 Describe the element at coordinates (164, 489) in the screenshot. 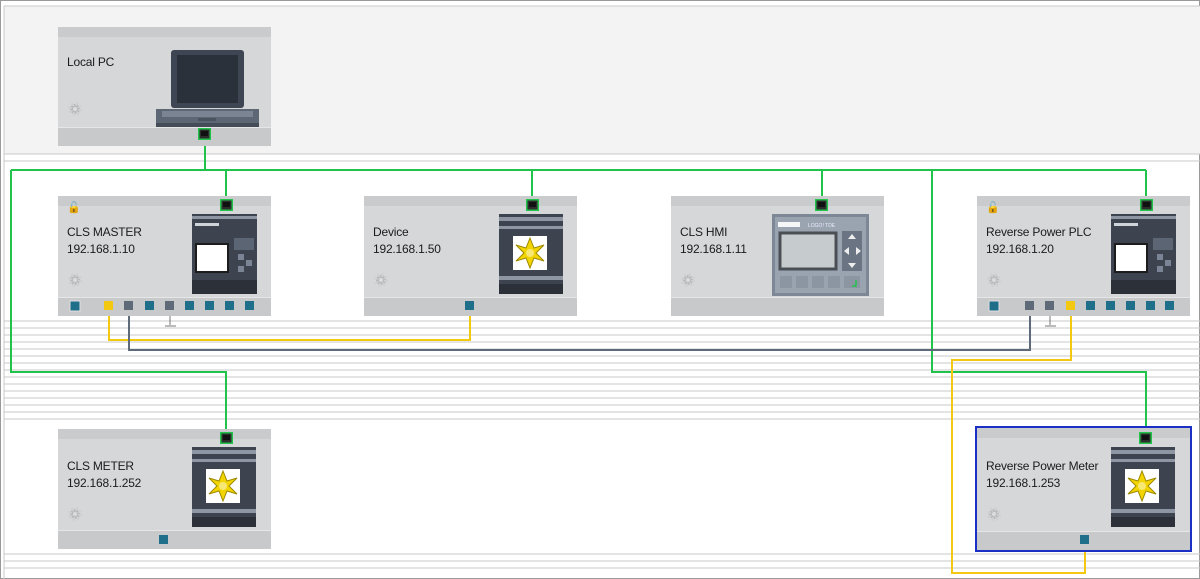

I see `device-card-cls-meter: CLS METER 192.168.1.252` at that location.